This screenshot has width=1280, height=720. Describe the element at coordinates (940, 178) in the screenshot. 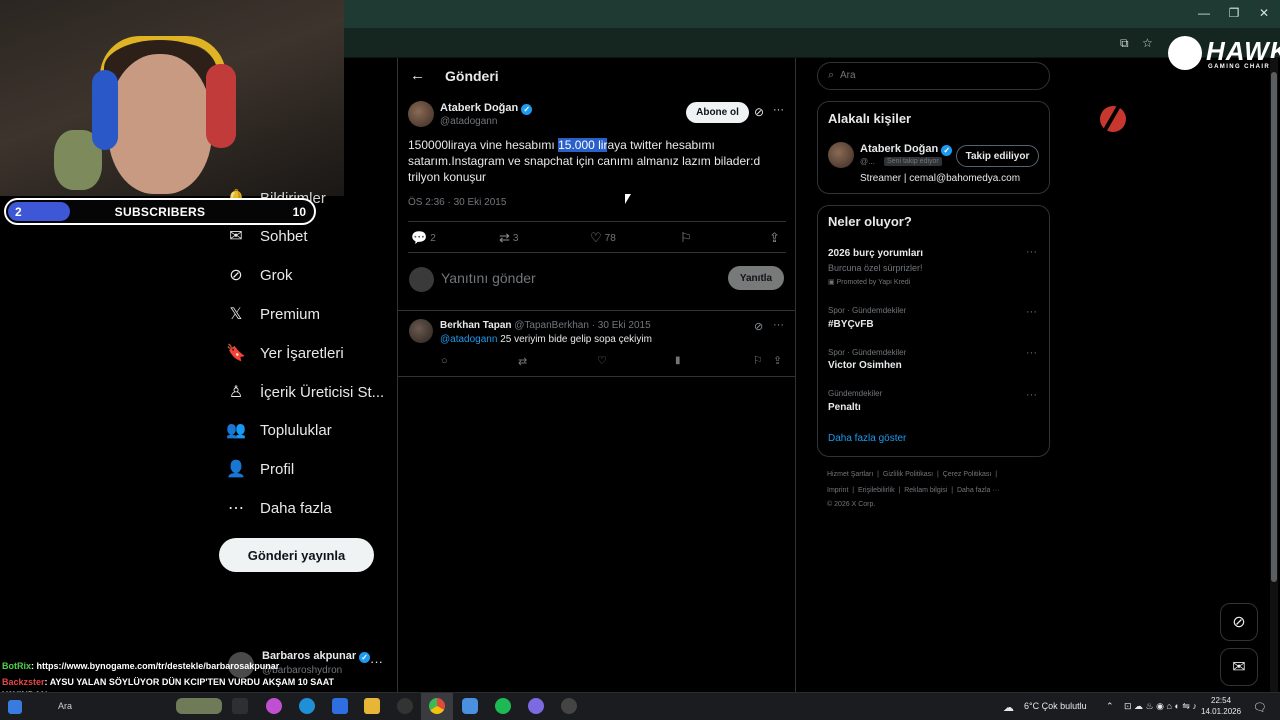

I see `related-bio: Streamer | cemal@bahomedya.com` at that location.